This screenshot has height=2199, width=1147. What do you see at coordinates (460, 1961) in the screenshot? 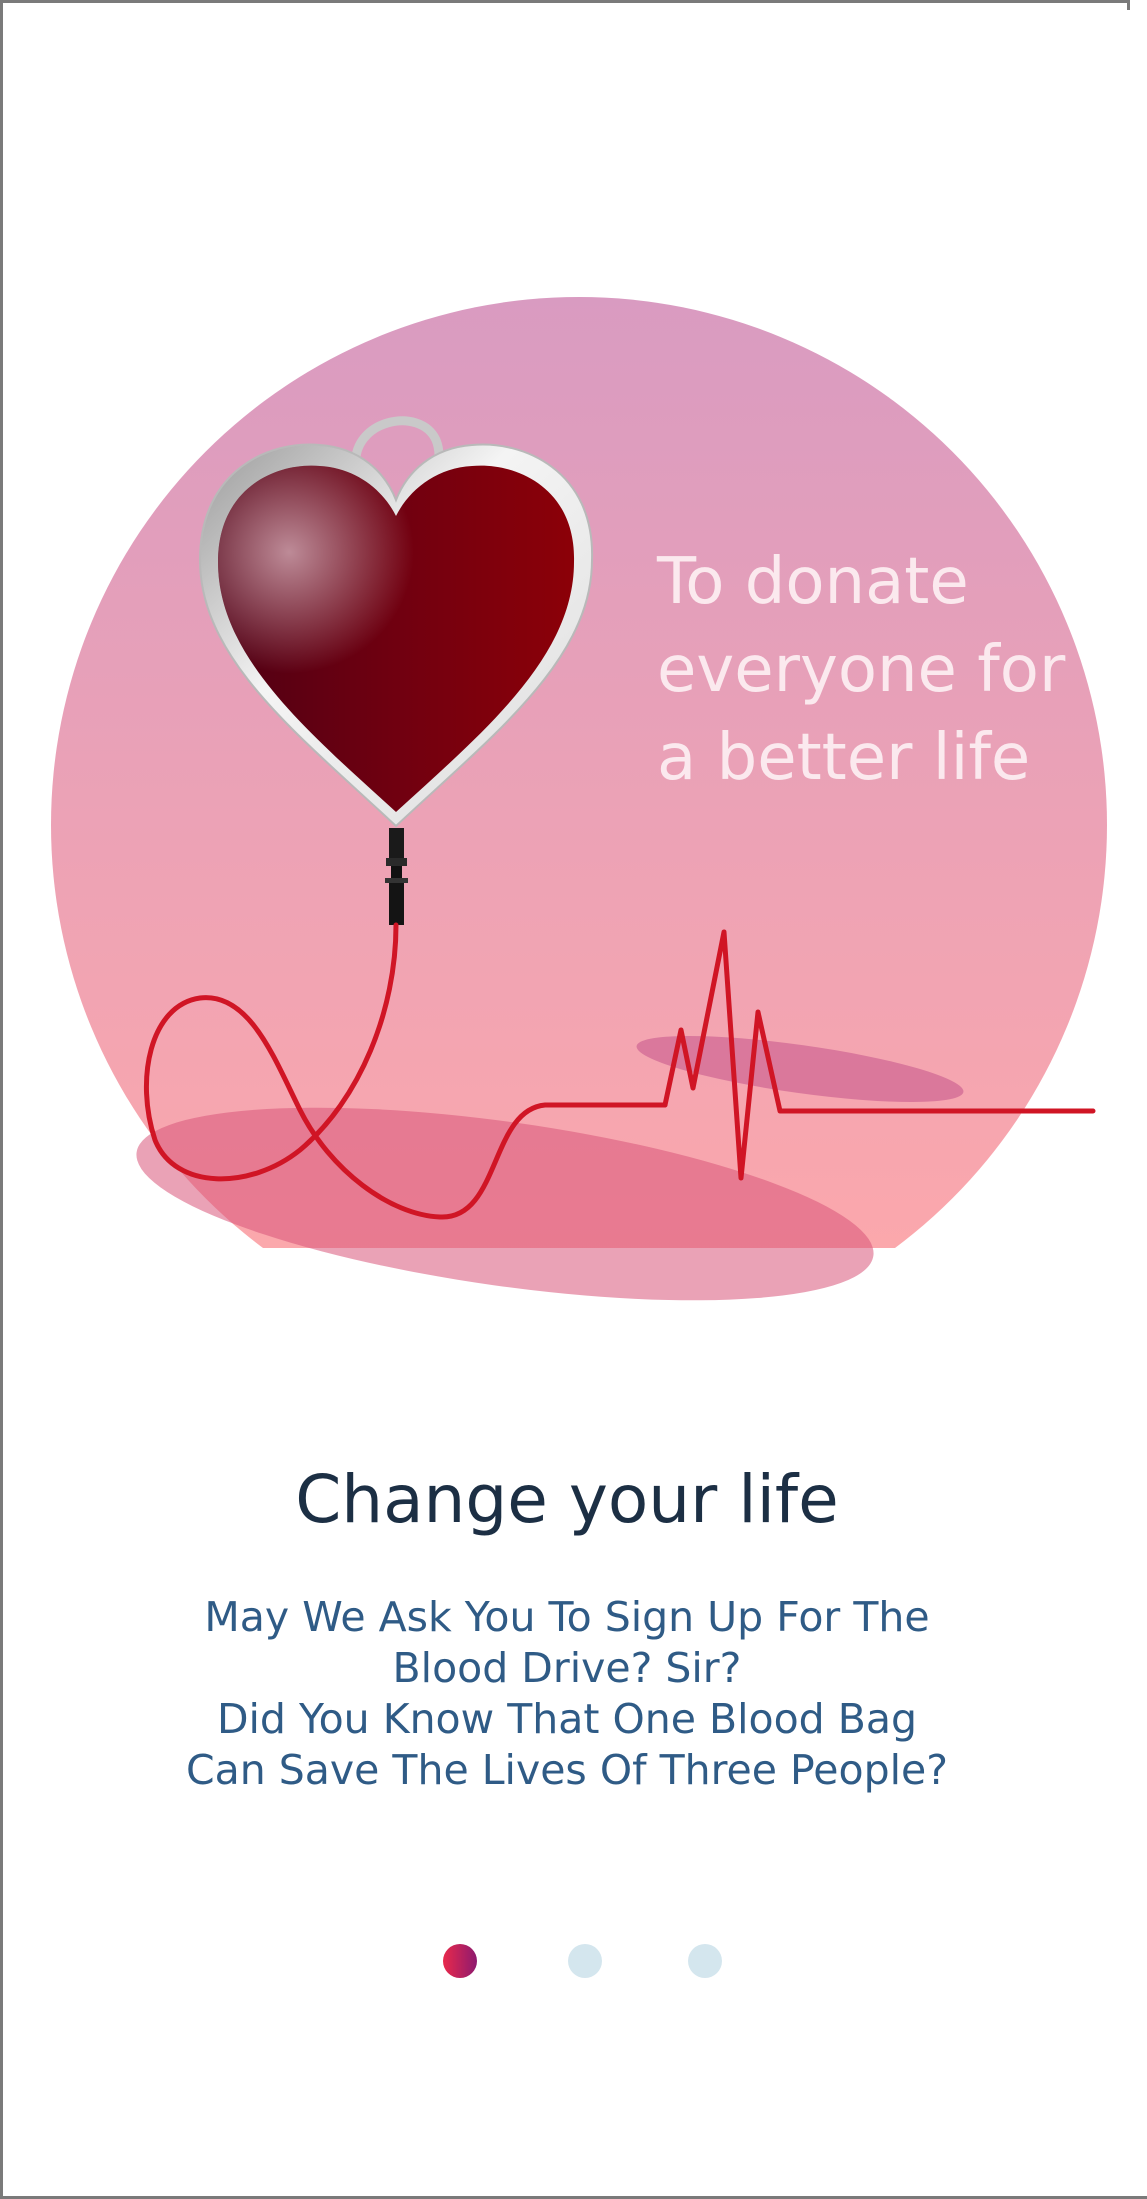
I see `page-indicator-1-active` at bounding box center [460, 1961].